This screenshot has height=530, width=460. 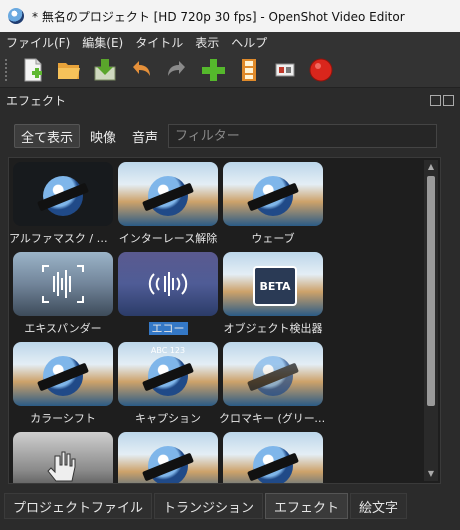 I want to click on effect-item: エコー, so click(x=168, y=296).